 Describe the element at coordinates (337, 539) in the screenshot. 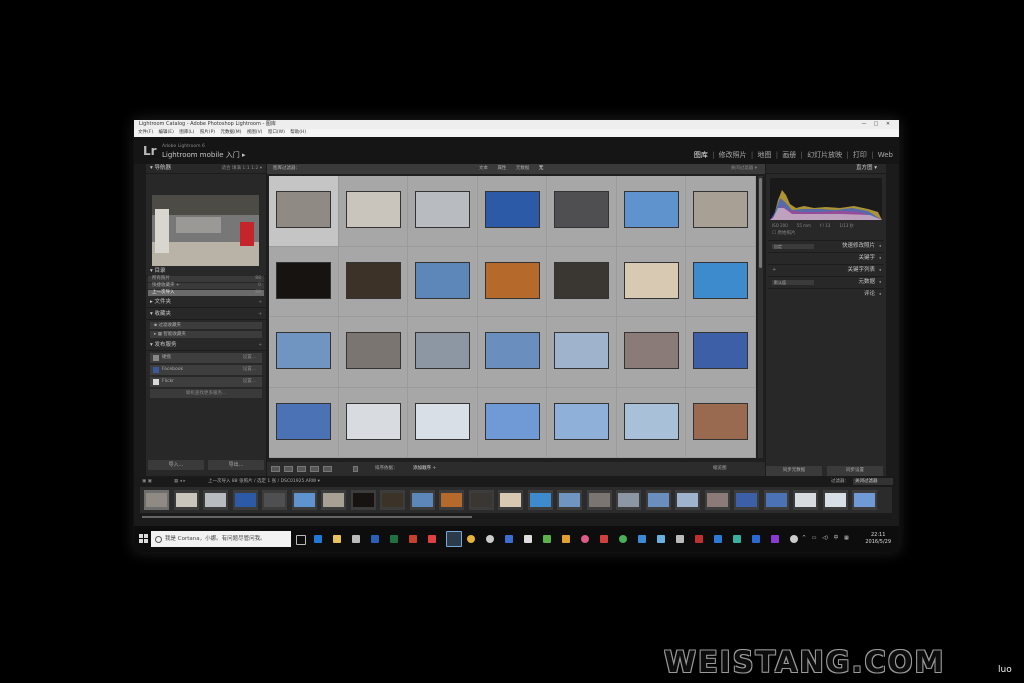

I see `file-explorer-icon` at that location.